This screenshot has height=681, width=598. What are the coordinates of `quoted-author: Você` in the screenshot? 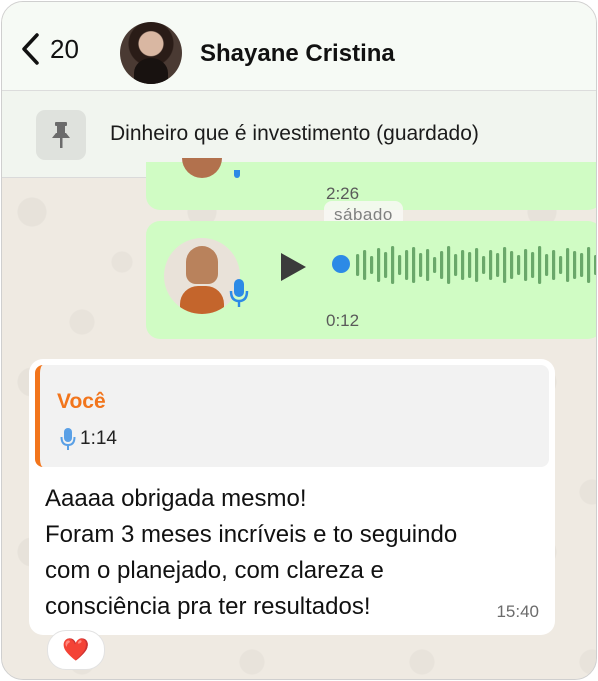 It's located at (81, 401).